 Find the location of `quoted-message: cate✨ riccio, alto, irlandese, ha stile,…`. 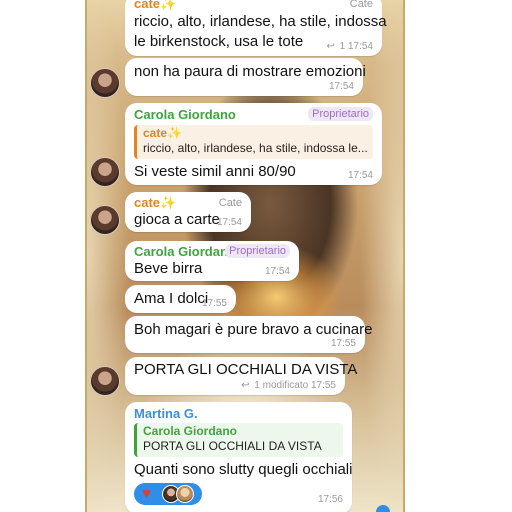

quoted-message: cate✨ riccio, alto, irlandese, ha stile,… is located at coordinates (253, 142).